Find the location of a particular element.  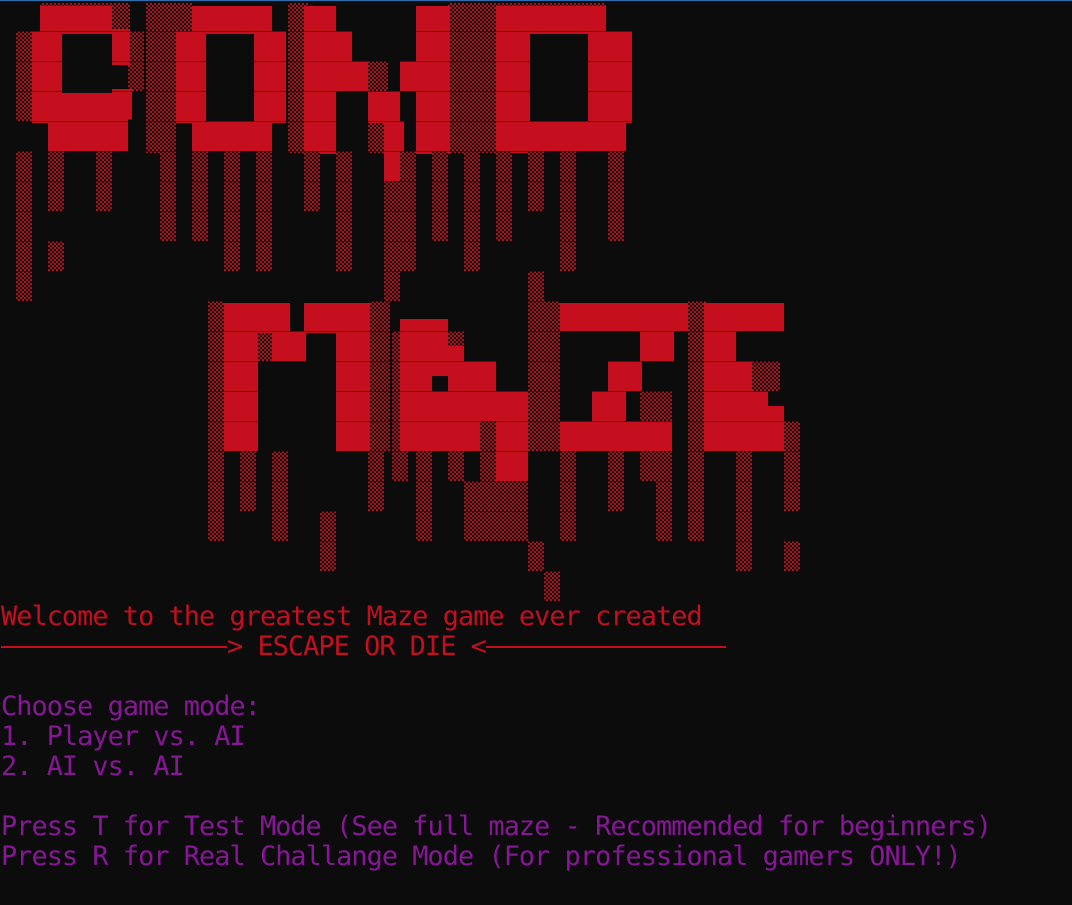

menu-option-player-vs-ai: 1. Player vs. AI is located at coordinates (123, 737).